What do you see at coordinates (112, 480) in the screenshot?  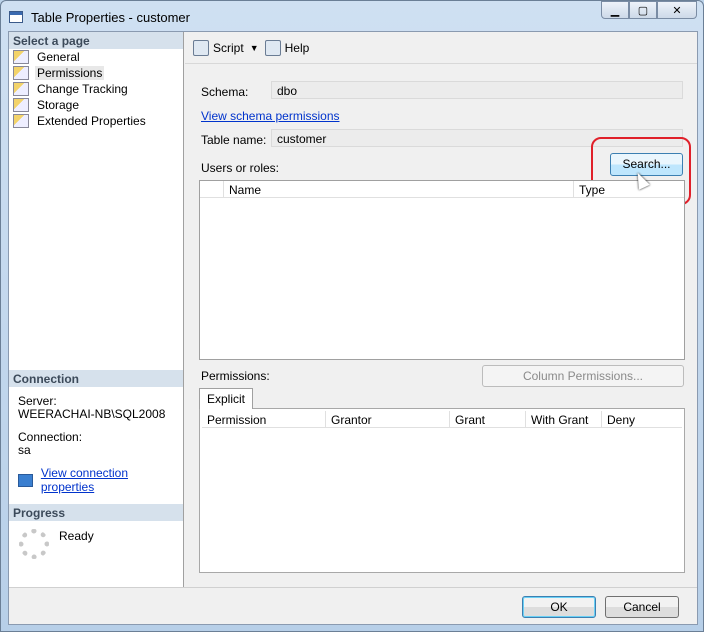 I see `view-connection-properties-link: View connection properties` at bounding box center [112, 480].